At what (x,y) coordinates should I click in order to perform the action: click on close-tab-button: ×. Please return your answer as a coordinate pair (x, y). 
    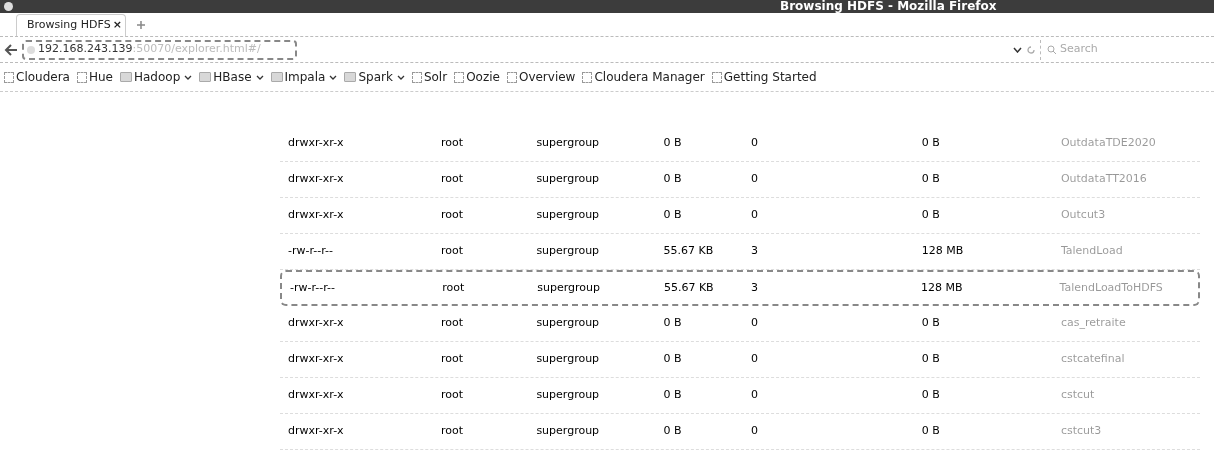
    Looking at the image, I should click on (117, 25).